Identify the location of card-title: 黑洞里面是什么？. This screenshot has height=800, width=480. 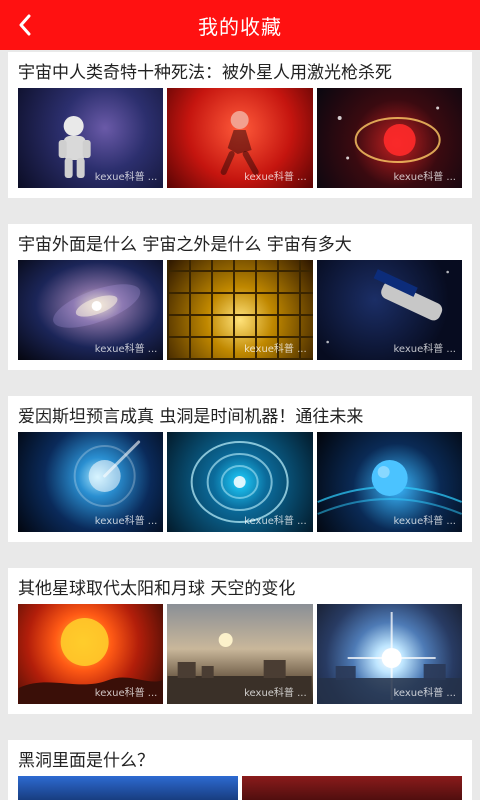
(86, 761).